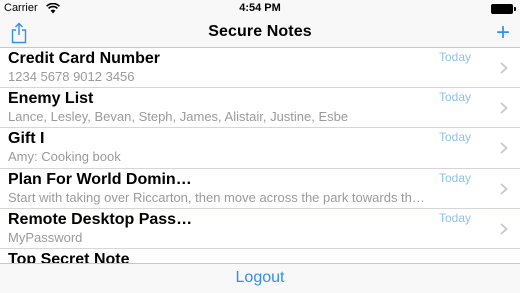 Image resolution: width=520 pixels, height=293 pixels. I want to click on note-preview: 1234 5678 9012 3456, so click(71, 76).